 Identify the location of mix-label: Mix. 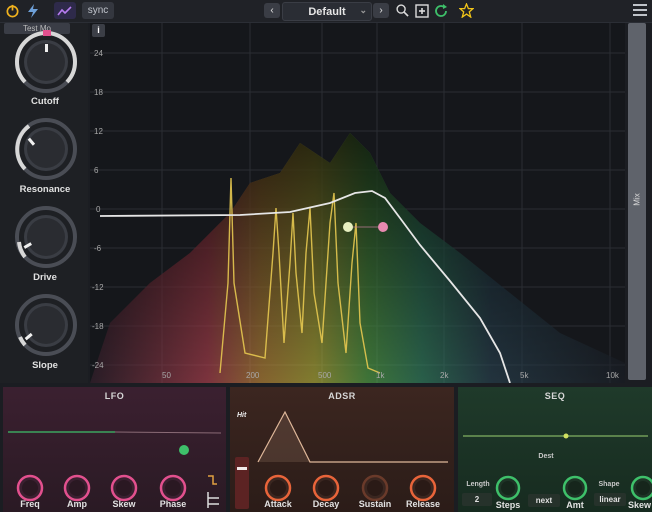
(637, 199).